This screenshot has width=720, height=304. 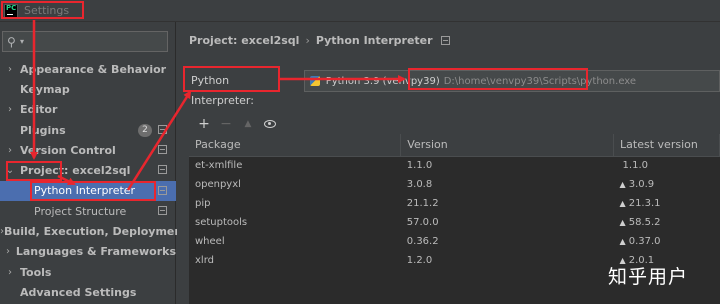 What do you see at coordinates (93, 69) in the screenshot?
I see `sidebar-item-label: Appearance & Behavior` at bounding box center [93, 69].